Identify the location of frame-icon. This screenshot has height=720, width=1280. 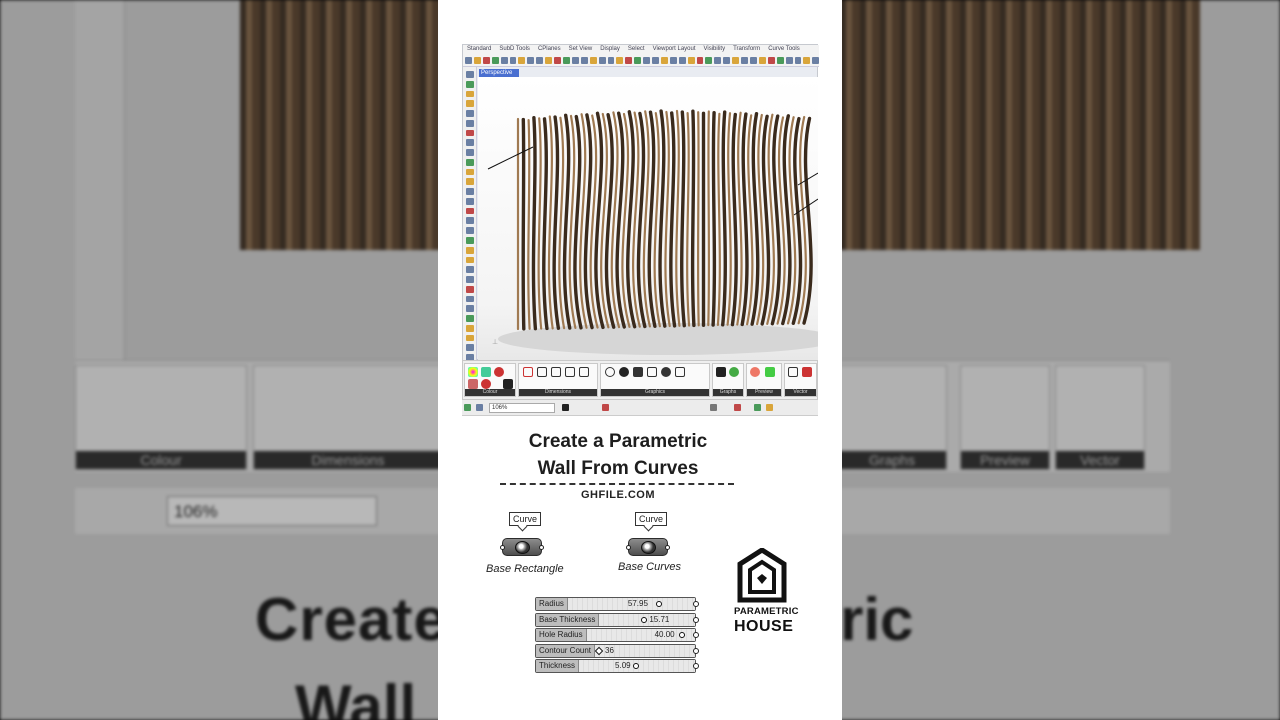
(680, 372).